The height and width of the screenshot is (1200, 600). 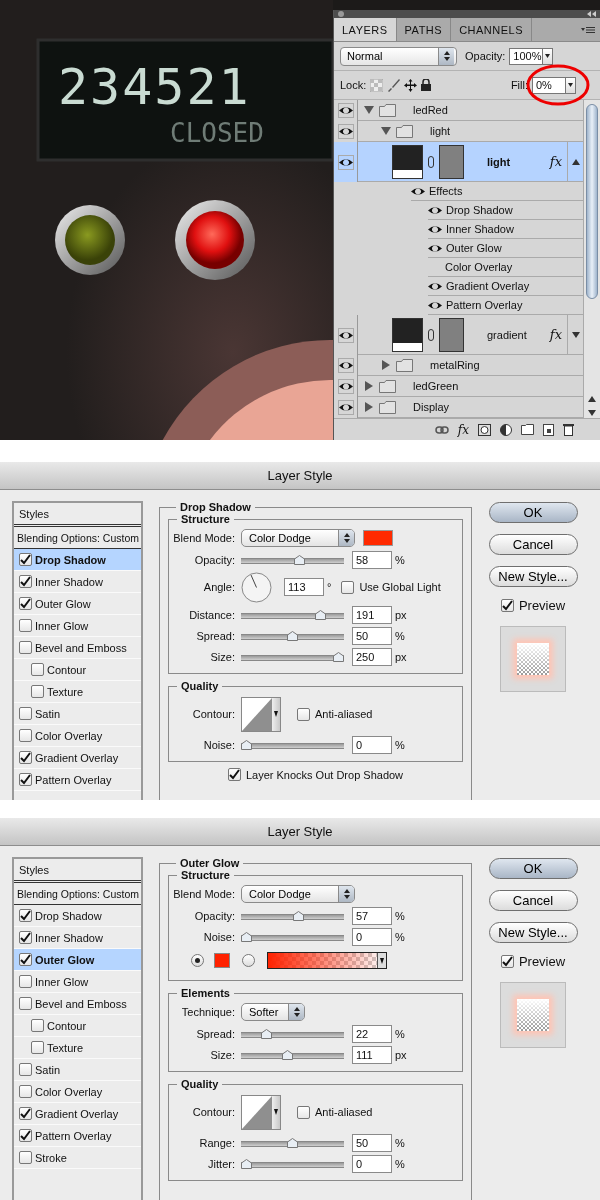 I want to click on value-field: 191, so click(x=372, y=614).